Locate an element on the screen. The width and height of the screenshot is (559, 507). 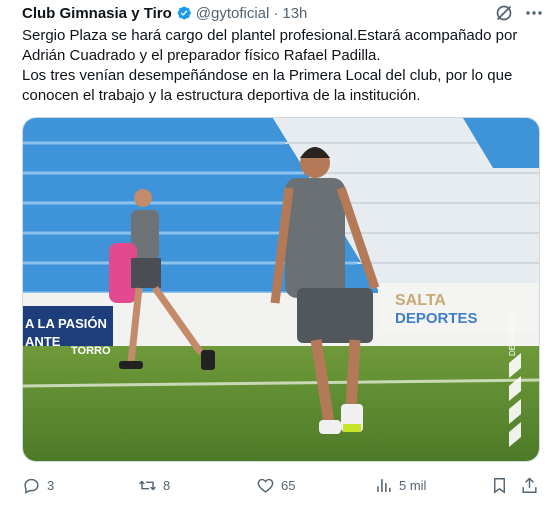
tweet-actions: 3 8 65 5 mil is located at coordinates (279, 485).